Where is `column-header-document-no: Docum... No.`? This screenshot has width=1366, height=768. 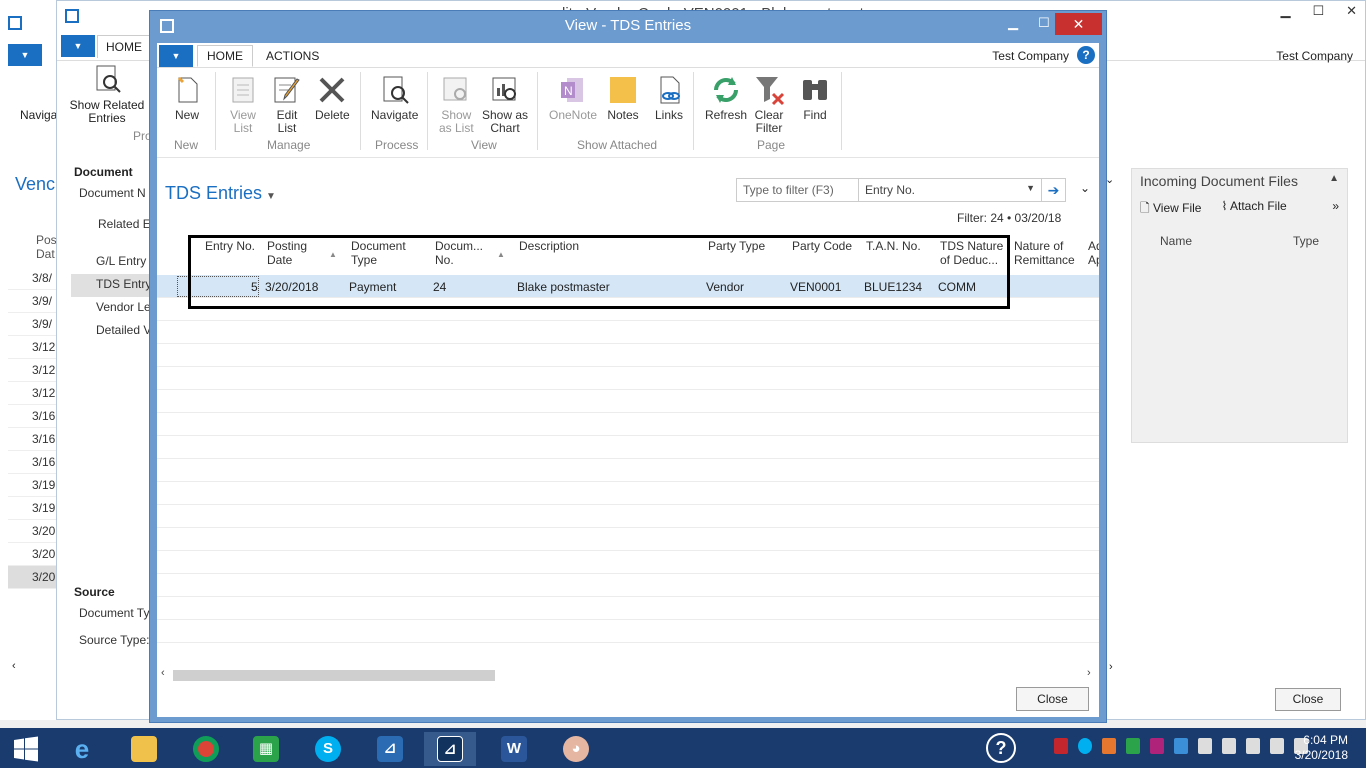 column-header-document-no: Docum... No. is located at coordinates (459, 253).